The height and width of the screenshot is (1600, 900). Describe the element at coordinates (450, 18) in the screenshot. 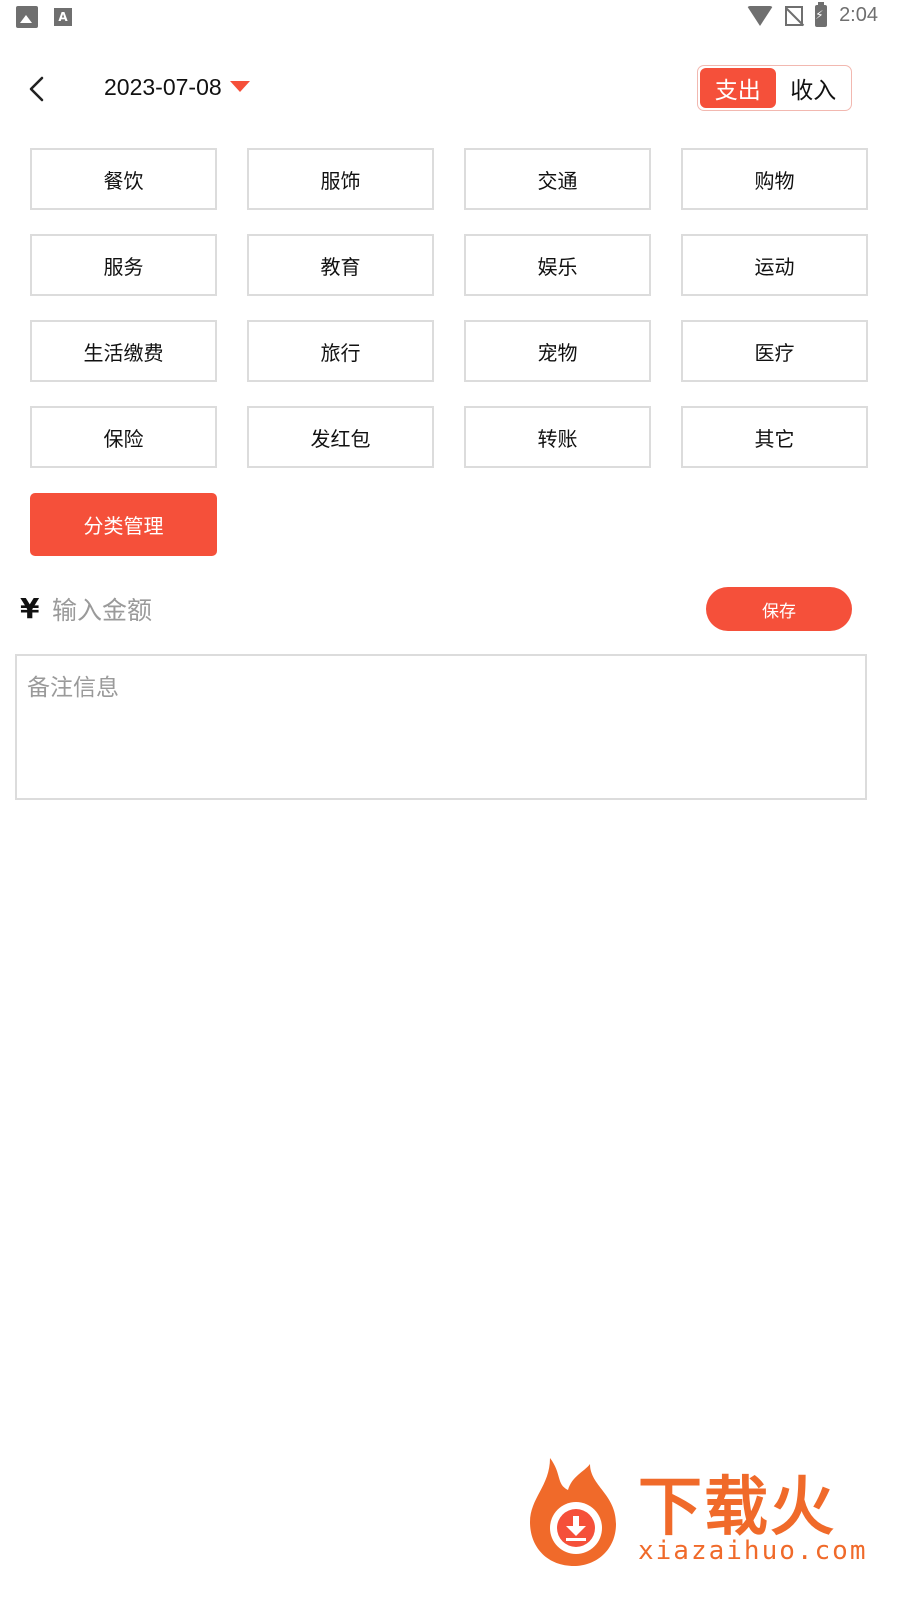

I see `status-bar: A 2:04` at that location.